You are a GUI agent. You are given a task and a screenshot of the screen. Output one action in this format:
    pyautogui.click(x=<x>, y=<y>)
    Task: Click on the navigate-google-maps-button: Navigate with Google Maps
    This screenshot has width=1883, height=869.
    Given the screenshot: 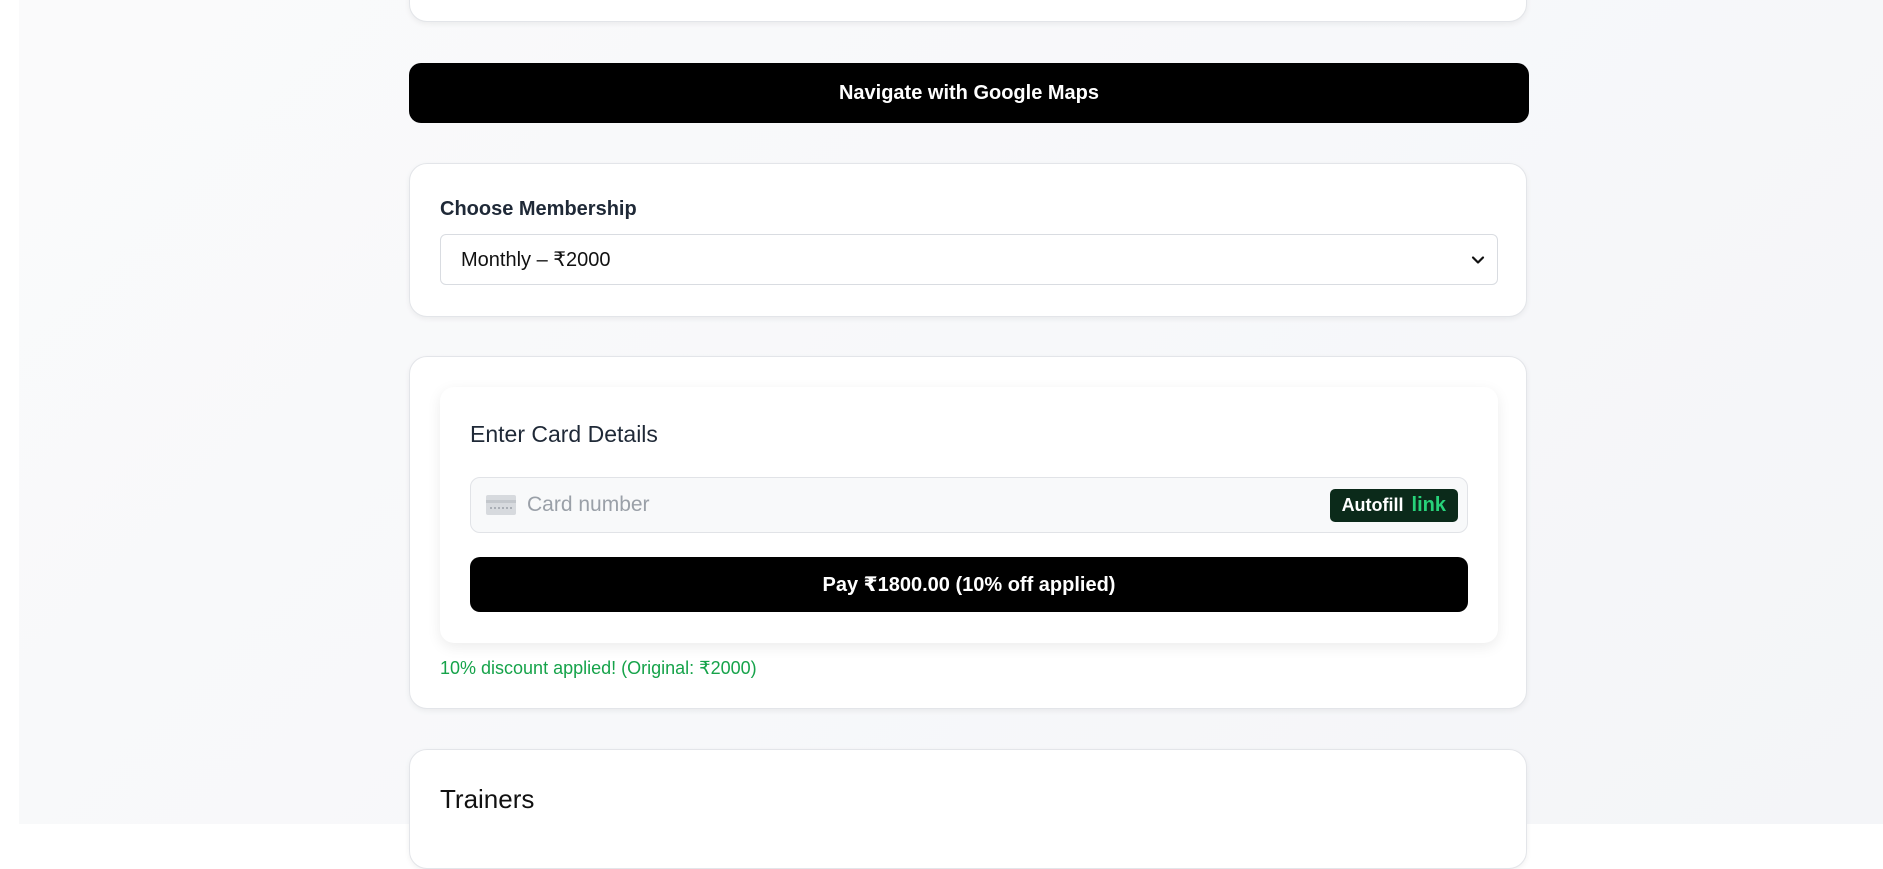 What is the action you would take?
    pyautogui.click(x=969, y=93)
    